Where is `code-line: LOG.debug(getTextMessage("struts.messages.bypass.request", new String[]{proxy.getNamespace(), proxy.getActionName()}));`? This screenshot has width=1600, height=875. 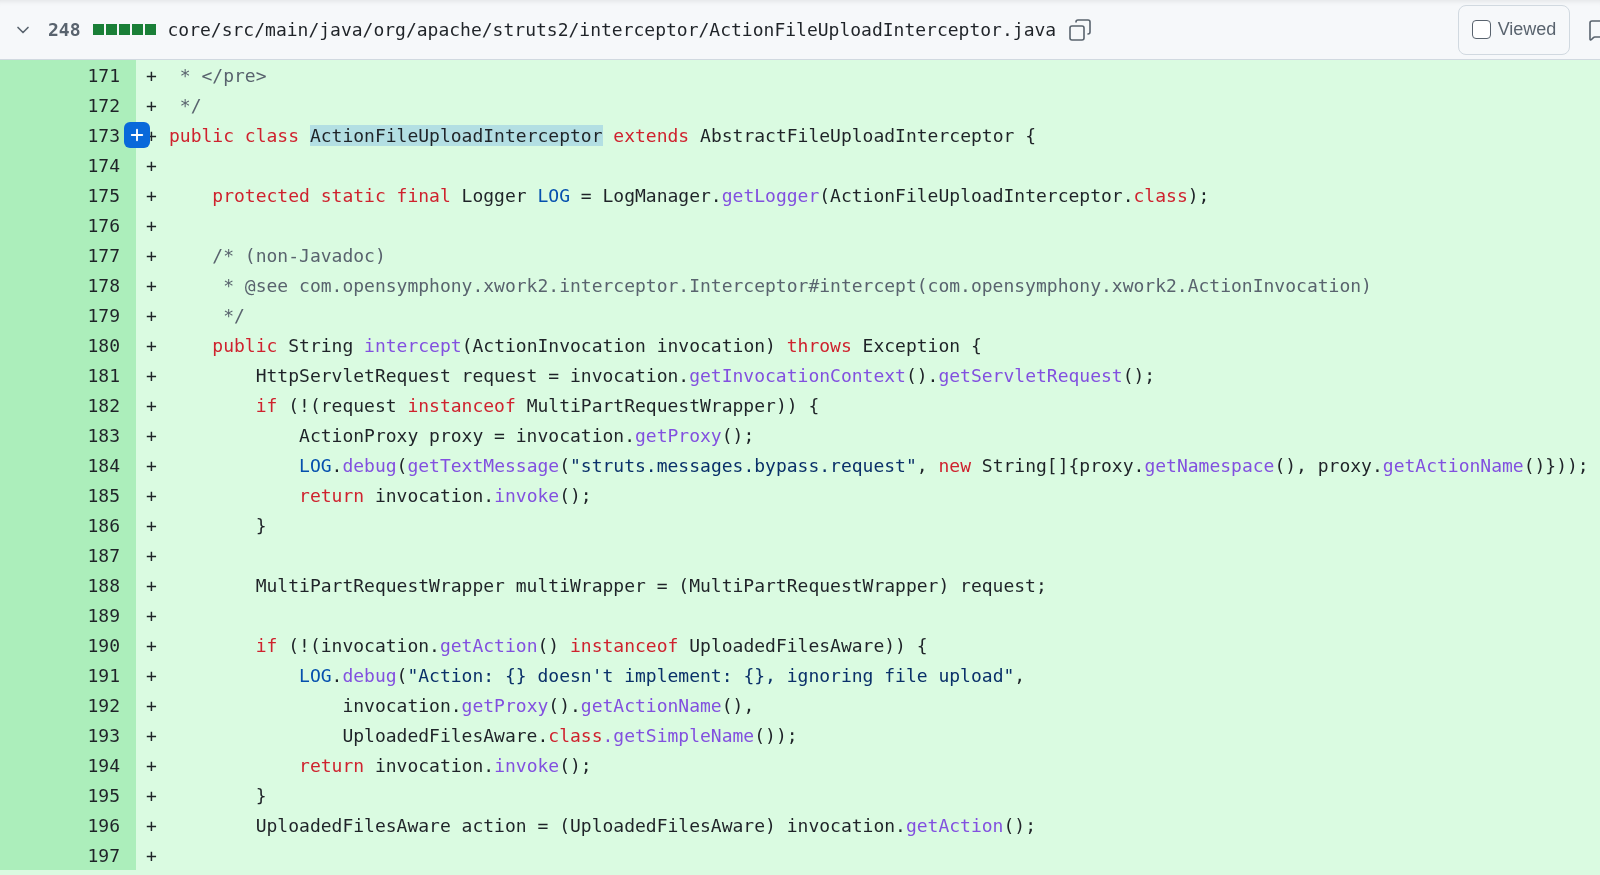
code-line: LOG.debug(getTextMessage("struts.messages.bypass.request", new String[]{proxy.getNamespace(), proxy.getActionName()})); is located at coordinates (943, 465).